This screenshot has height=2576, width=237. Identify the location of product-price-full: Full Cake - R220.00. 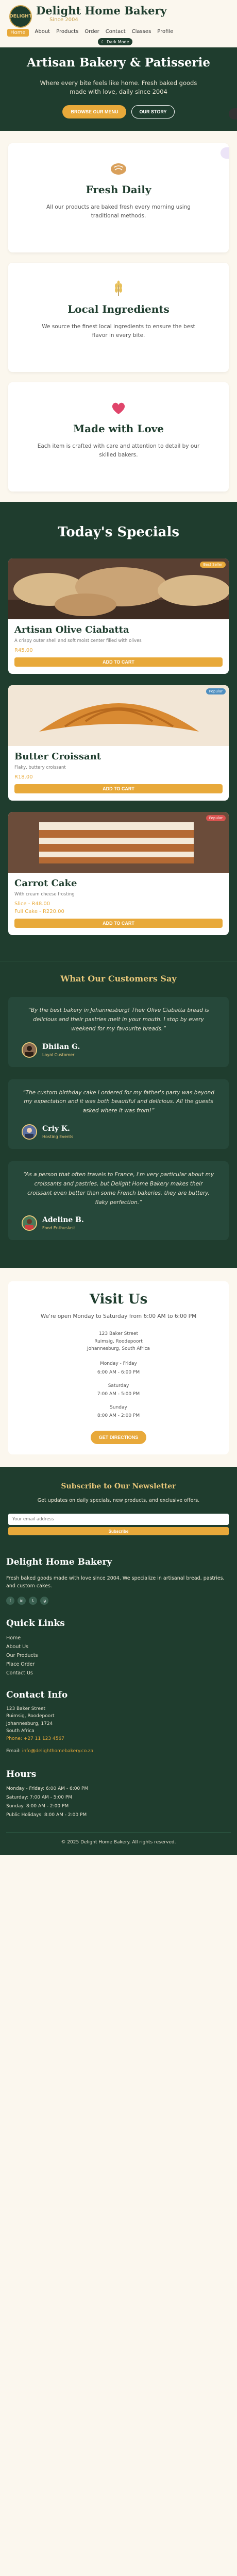
(39, 911).